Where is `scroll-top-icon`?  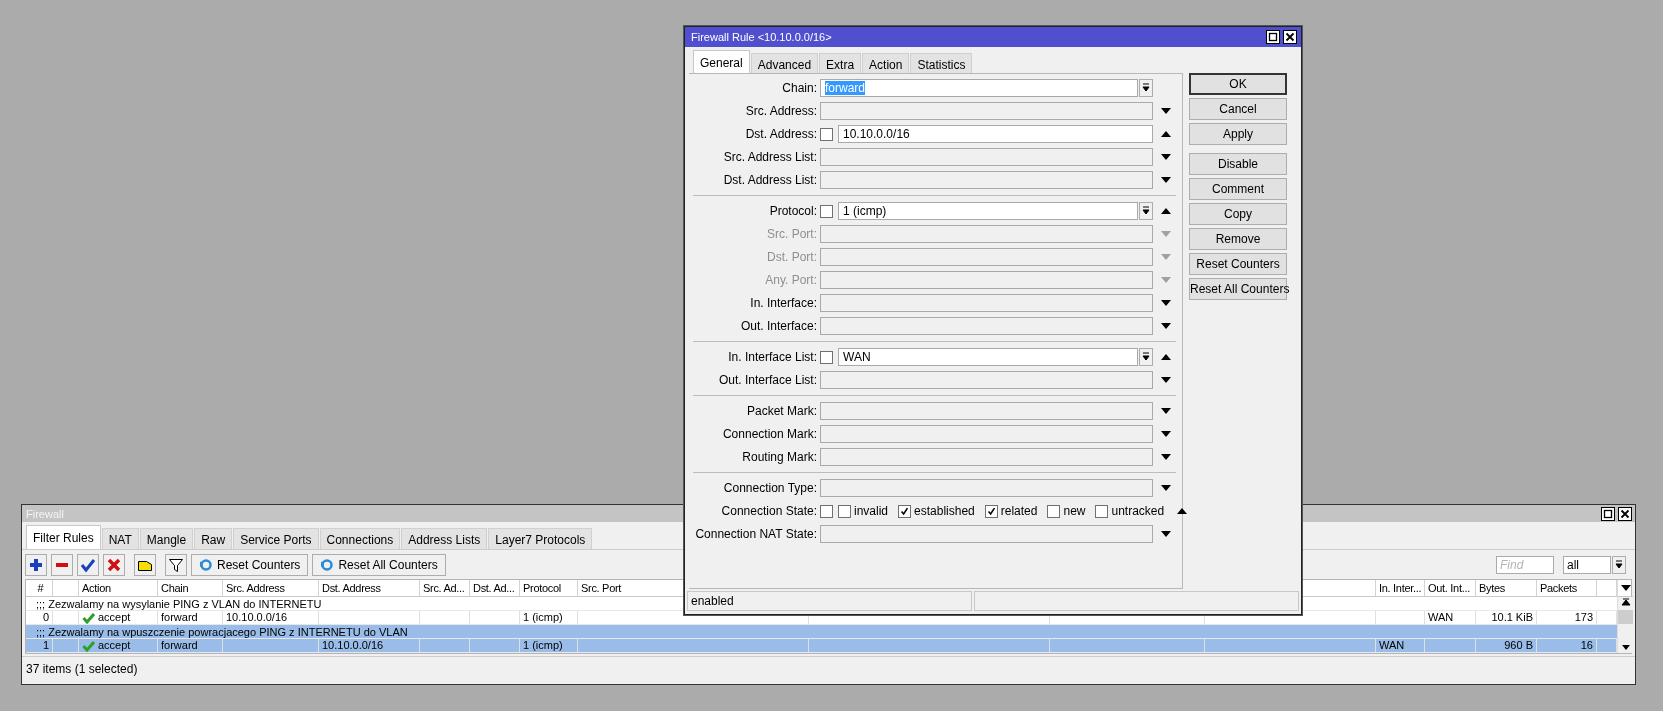
scroll-top-icon is located at coordinates (1625, 602).